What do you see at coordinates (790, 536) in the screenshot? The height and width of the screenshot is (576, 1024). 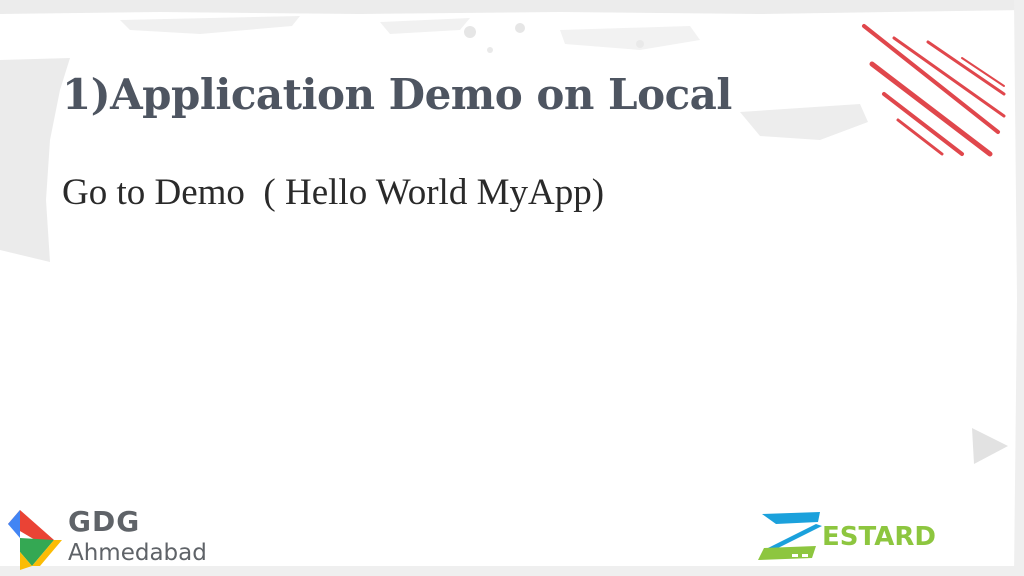 I see `zestard-z-icon` at bounding box center [790, 536].